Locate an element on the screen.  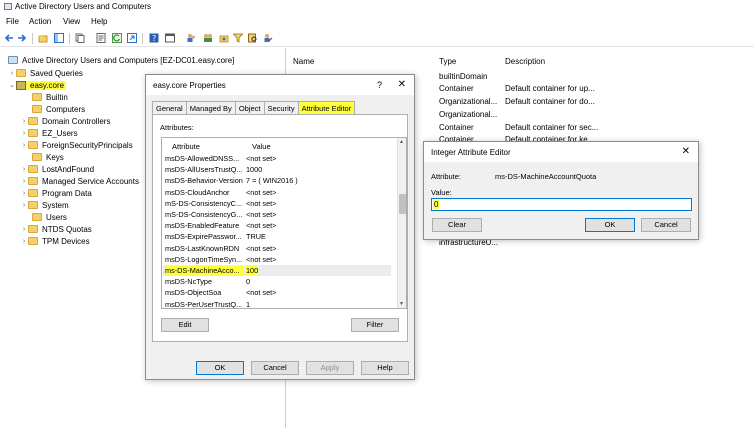
back-icon is located at coordinates (9, 38).